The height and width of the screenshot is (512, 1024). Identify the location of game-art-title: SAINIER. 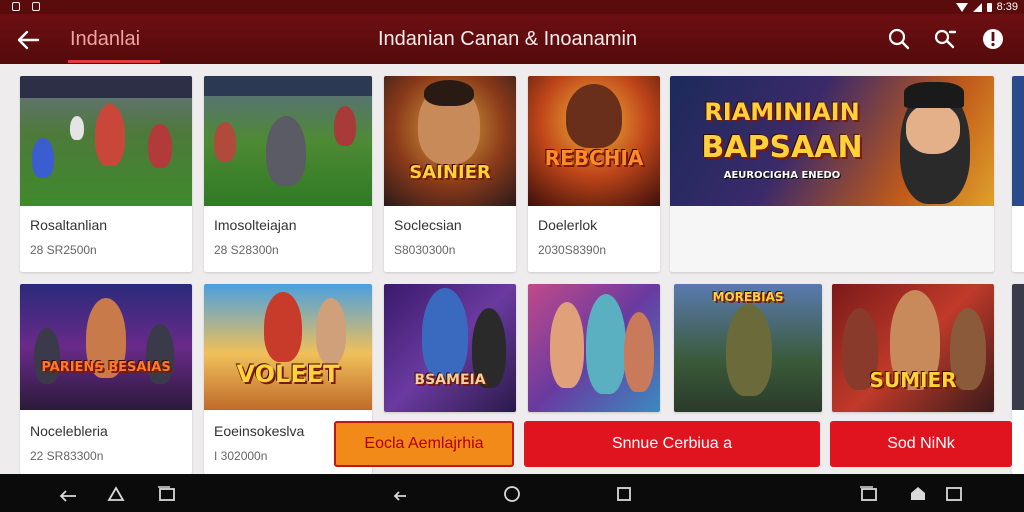
(450, 172).